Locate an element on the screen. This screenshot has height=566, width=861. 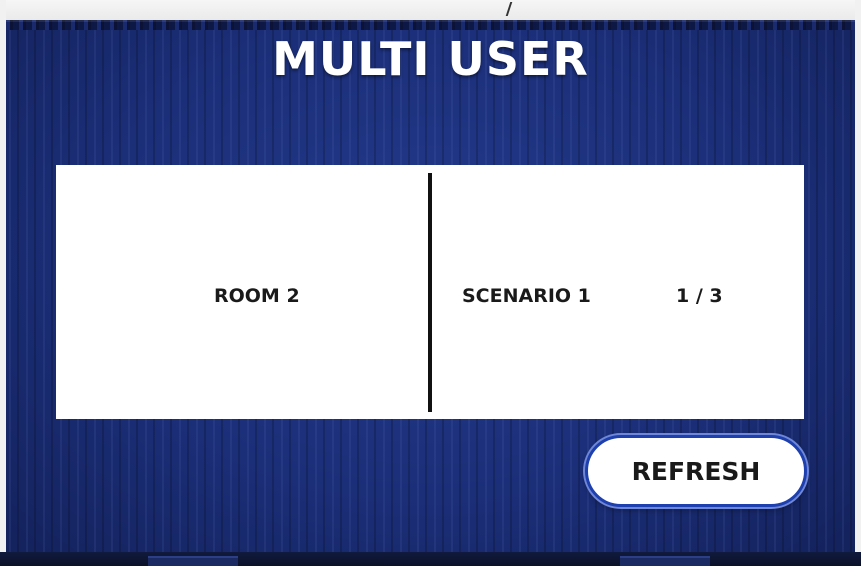
bottom-notch-left is located at coordinates (193, 561).